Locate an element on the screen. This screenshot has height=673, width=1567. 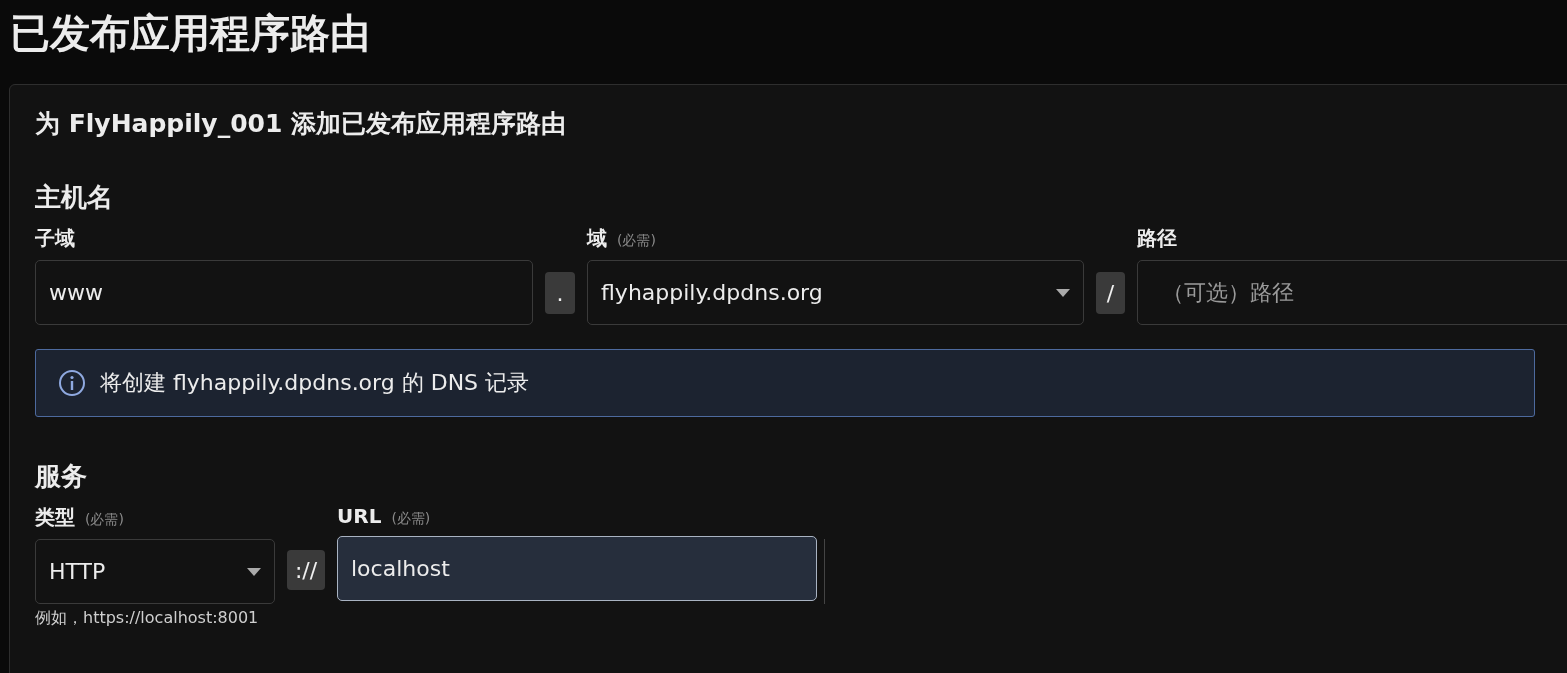
section-heading: 服务 is located at coordinates (61, 476).